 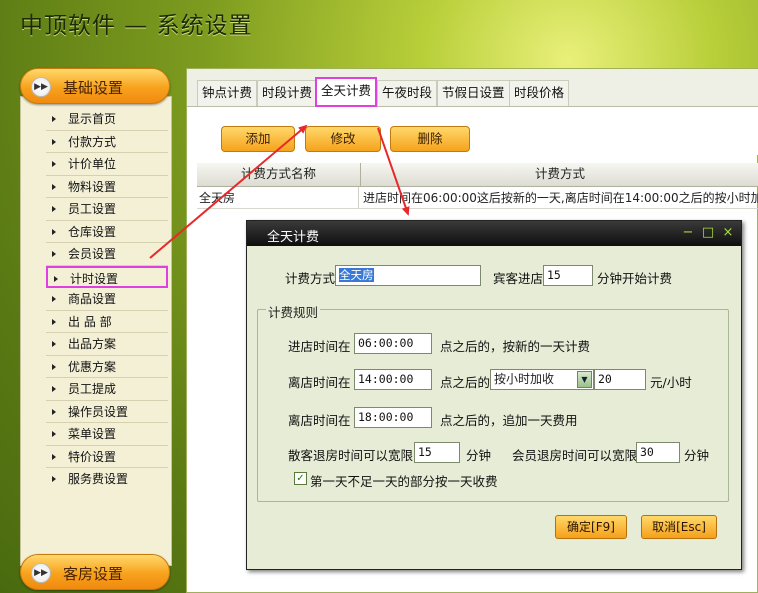 I want to click on tab-bar: 钟点计费 时段计费 全天计费 午夜时段 节假日设置 时段价格, so click(x=472, y=88).